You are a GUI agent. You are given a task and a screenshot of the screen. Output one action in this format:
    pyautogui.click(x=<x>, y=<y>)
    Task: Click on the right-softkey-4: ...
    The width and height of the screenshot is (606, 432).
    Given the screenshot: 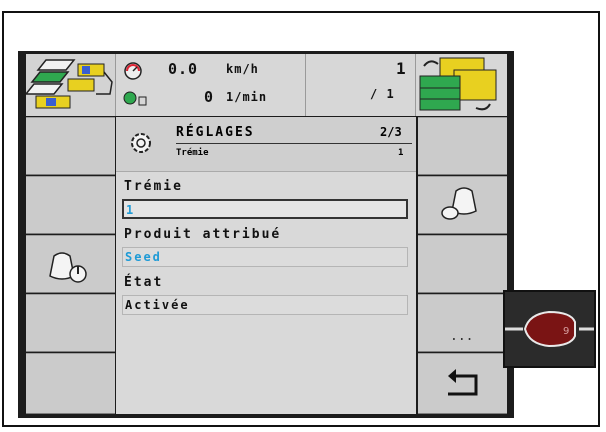 What is the action you would take?
    pyautogui.click(x=462, y=323)
    